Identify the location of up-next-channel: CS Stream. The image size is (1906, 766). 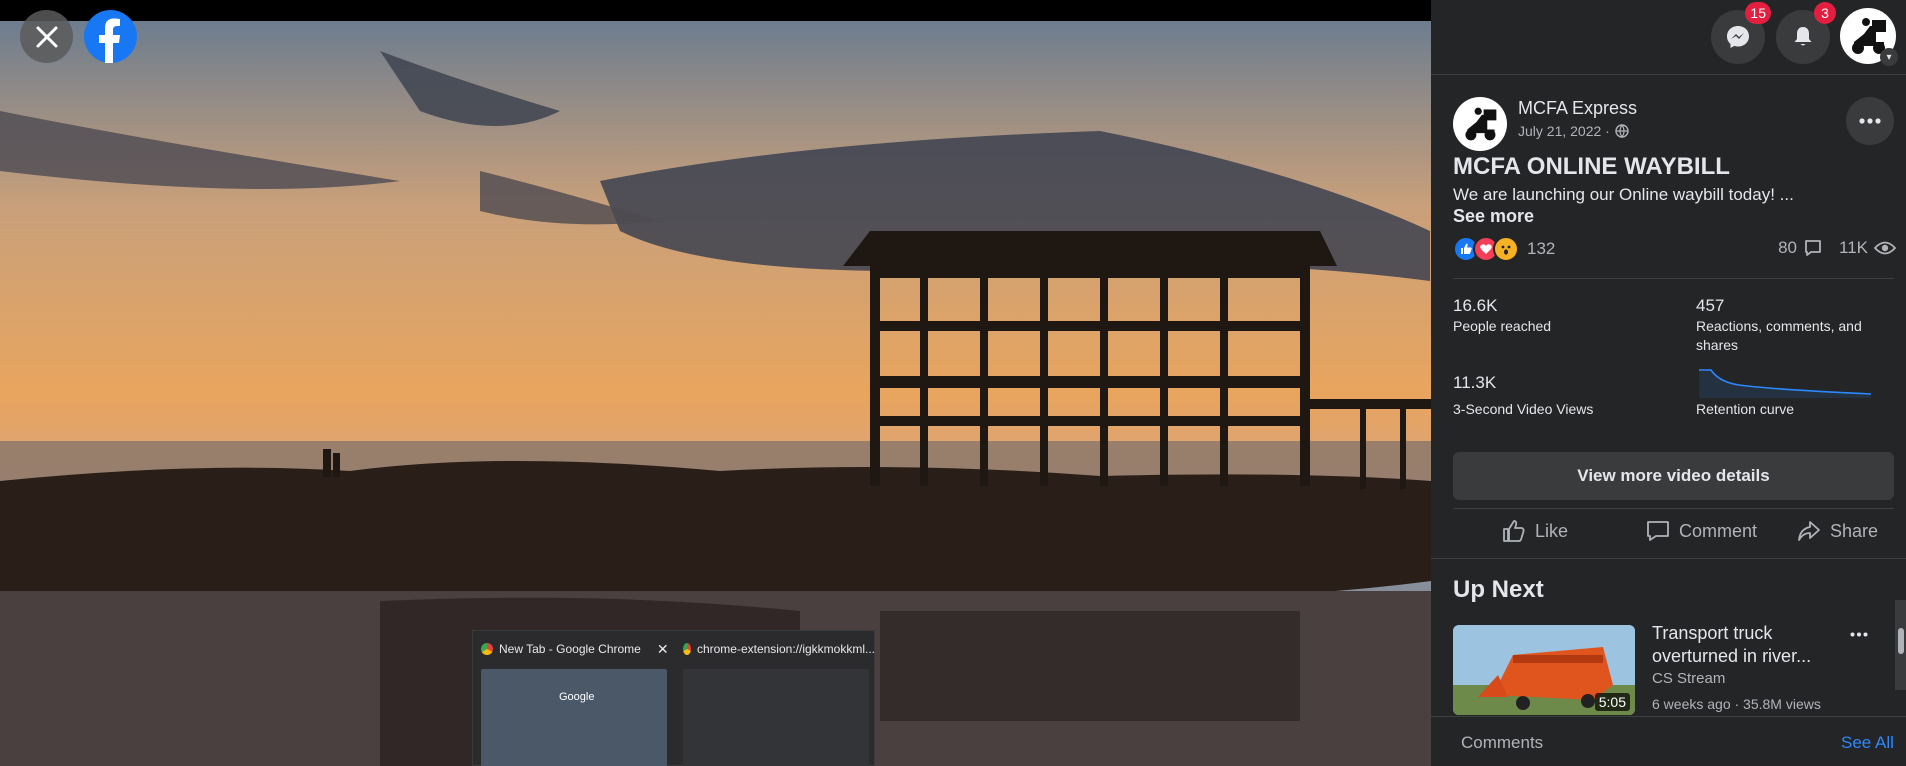
(1688, 678).